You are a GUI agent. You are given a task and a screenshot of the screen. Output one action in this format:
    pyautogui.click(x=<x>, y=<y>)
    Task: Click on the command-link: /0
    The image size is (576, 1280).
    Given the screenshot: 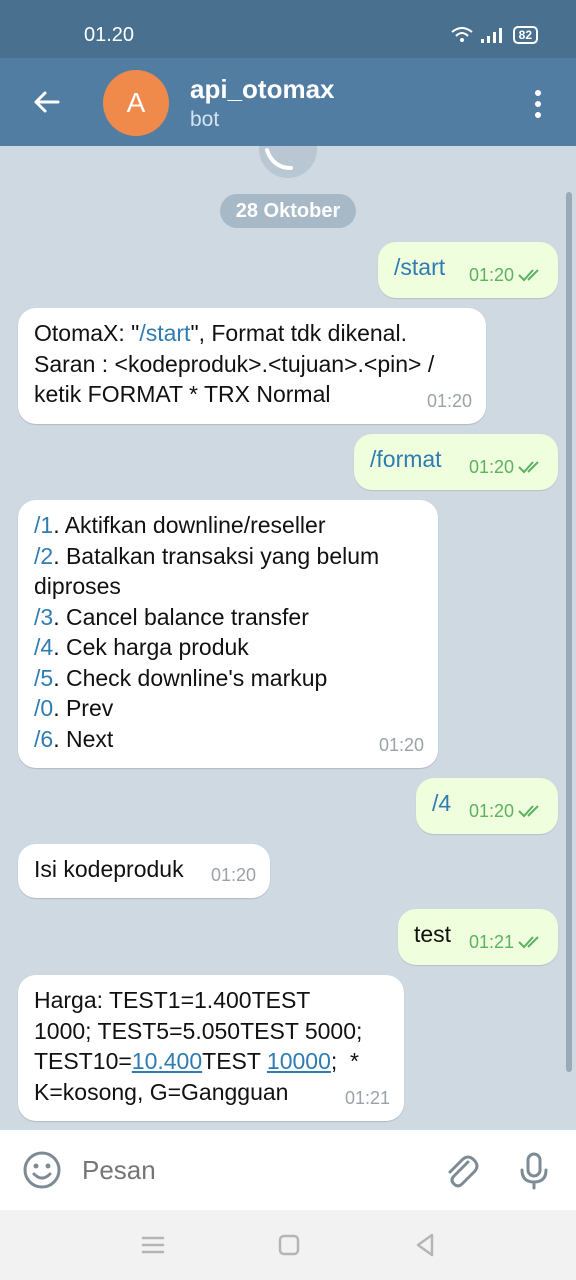 What is the action you would take?
    pyautogui.click(x=43, y=708)
    